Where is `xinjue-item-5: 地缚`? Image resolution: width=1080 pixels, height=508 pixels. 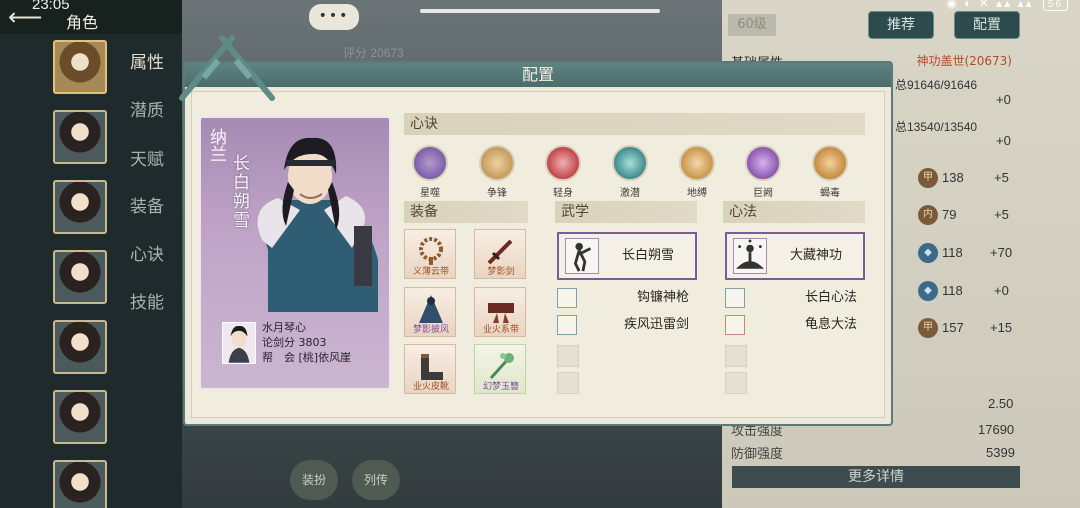 xinjue-item-5: 地缚 is located at coordinates (697, 172).